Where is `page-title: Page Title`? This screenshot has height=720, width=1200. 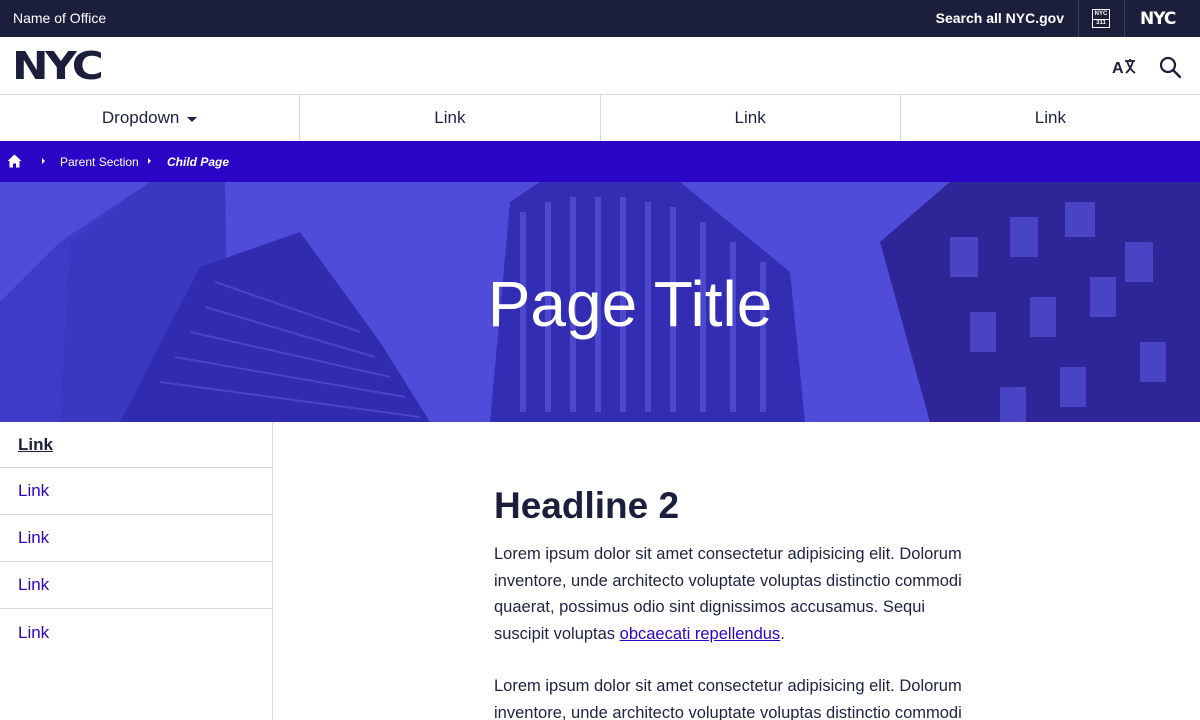 page-title: Page Title is located at coordinates (630, 304).